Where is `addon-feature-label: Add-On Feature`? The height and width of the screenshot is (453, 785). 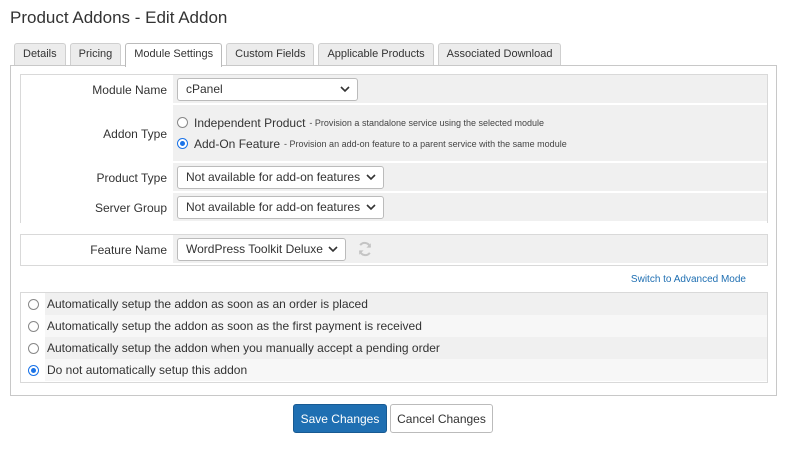
addon-feature-label: Add-On Feature is located at coordinates (237, 143).